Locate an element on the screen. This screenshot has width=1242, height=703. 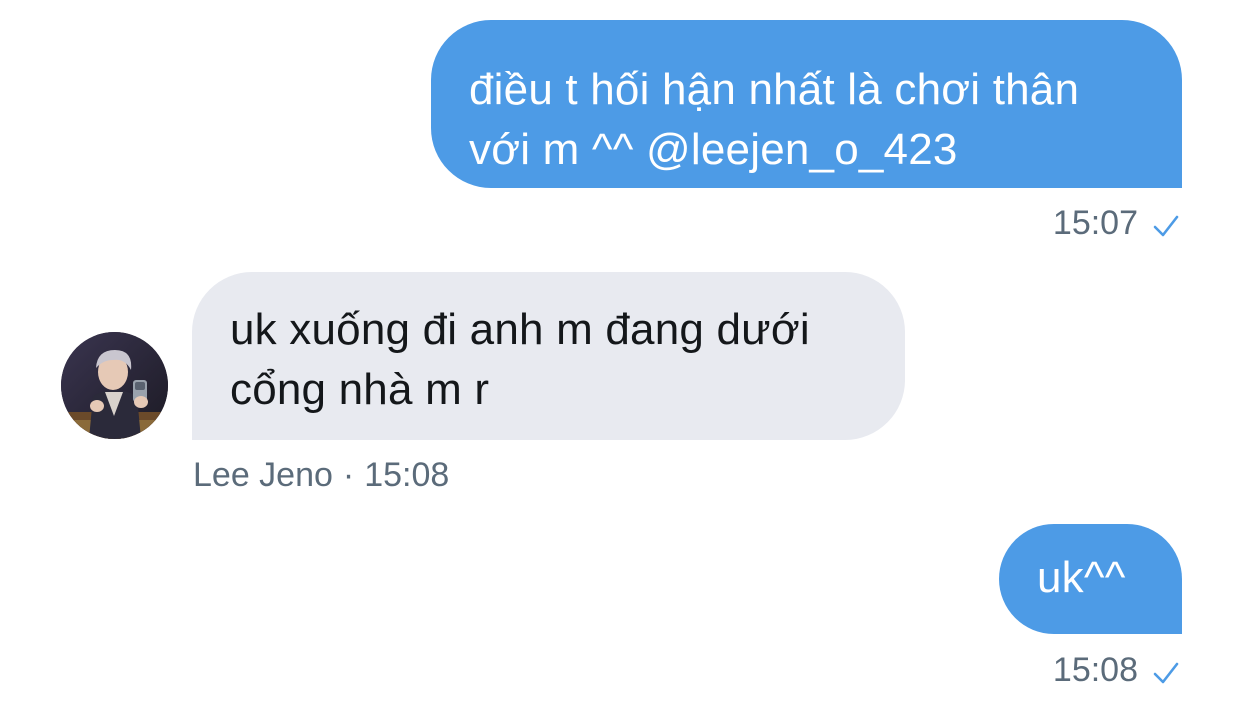
message-meta: Lee Jeno · 15:08 is located at coordinates (321, 475).